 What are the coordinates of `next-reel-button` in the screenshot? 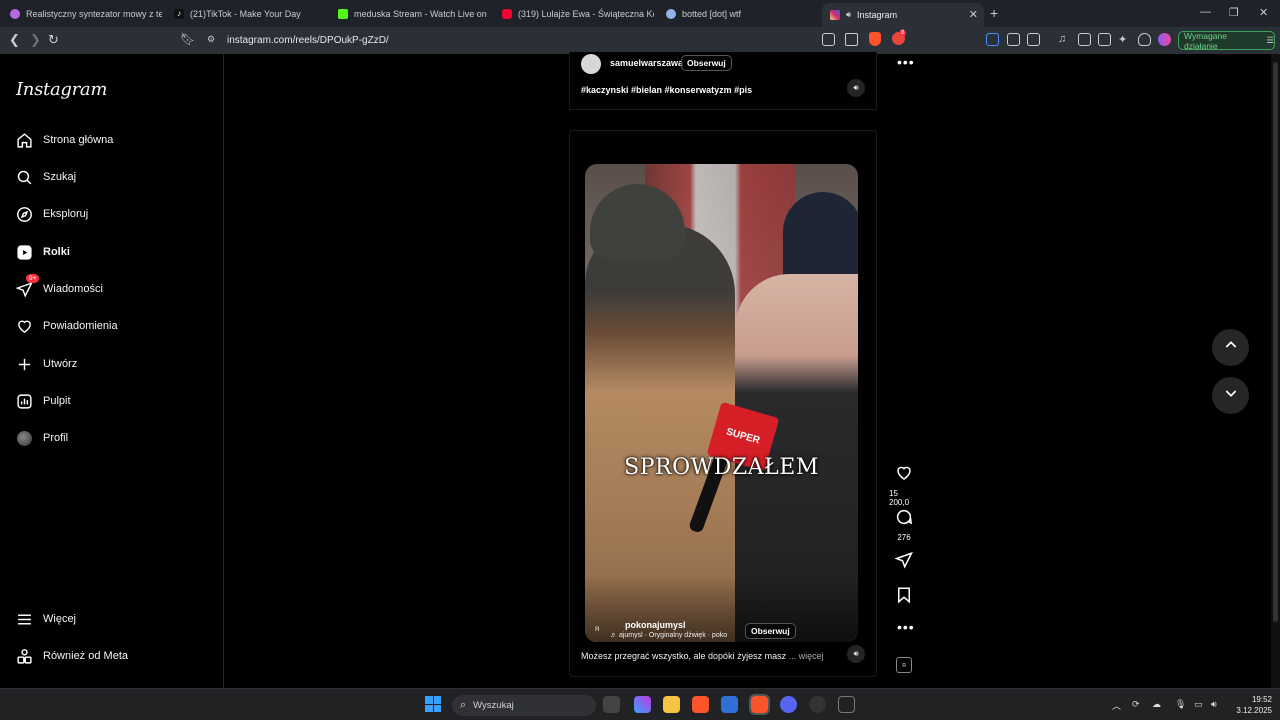 It's located at (1230, 395).